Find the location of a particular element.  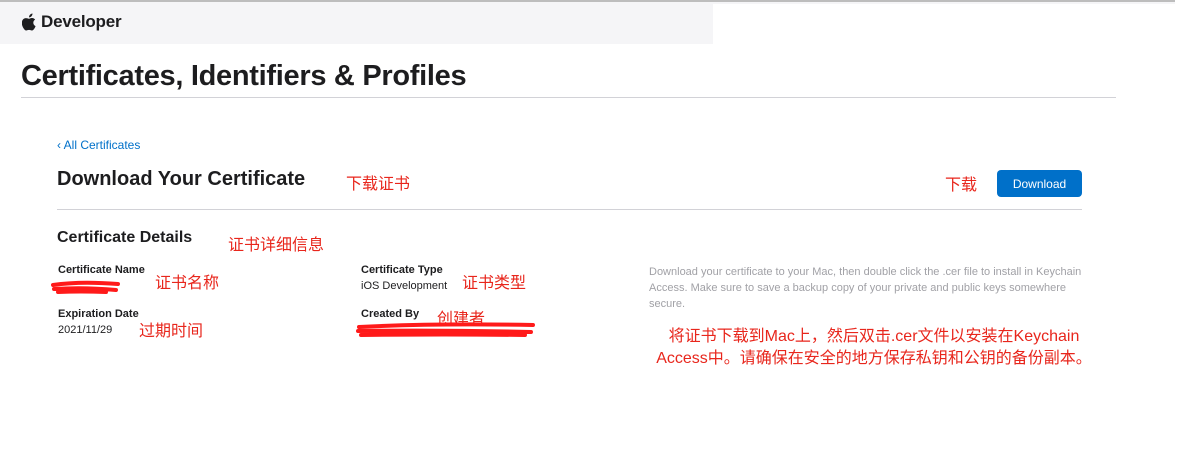

developer-home-link: Developer is located at coordinates (72, 22).